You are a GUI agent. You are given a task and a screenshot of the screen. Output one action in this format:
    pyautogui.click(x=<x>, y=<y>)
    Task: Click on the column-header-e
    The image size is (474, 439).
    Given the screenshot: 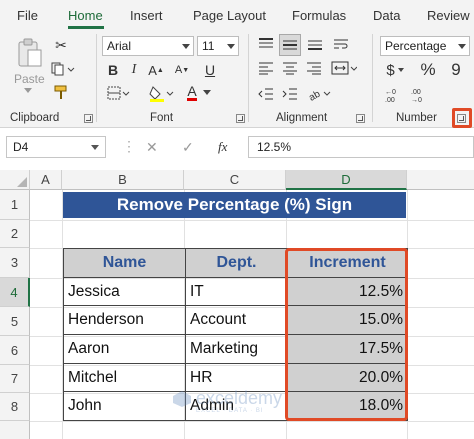 What is the action you would take?
    pyautogui.click(x=440, y=180)
    